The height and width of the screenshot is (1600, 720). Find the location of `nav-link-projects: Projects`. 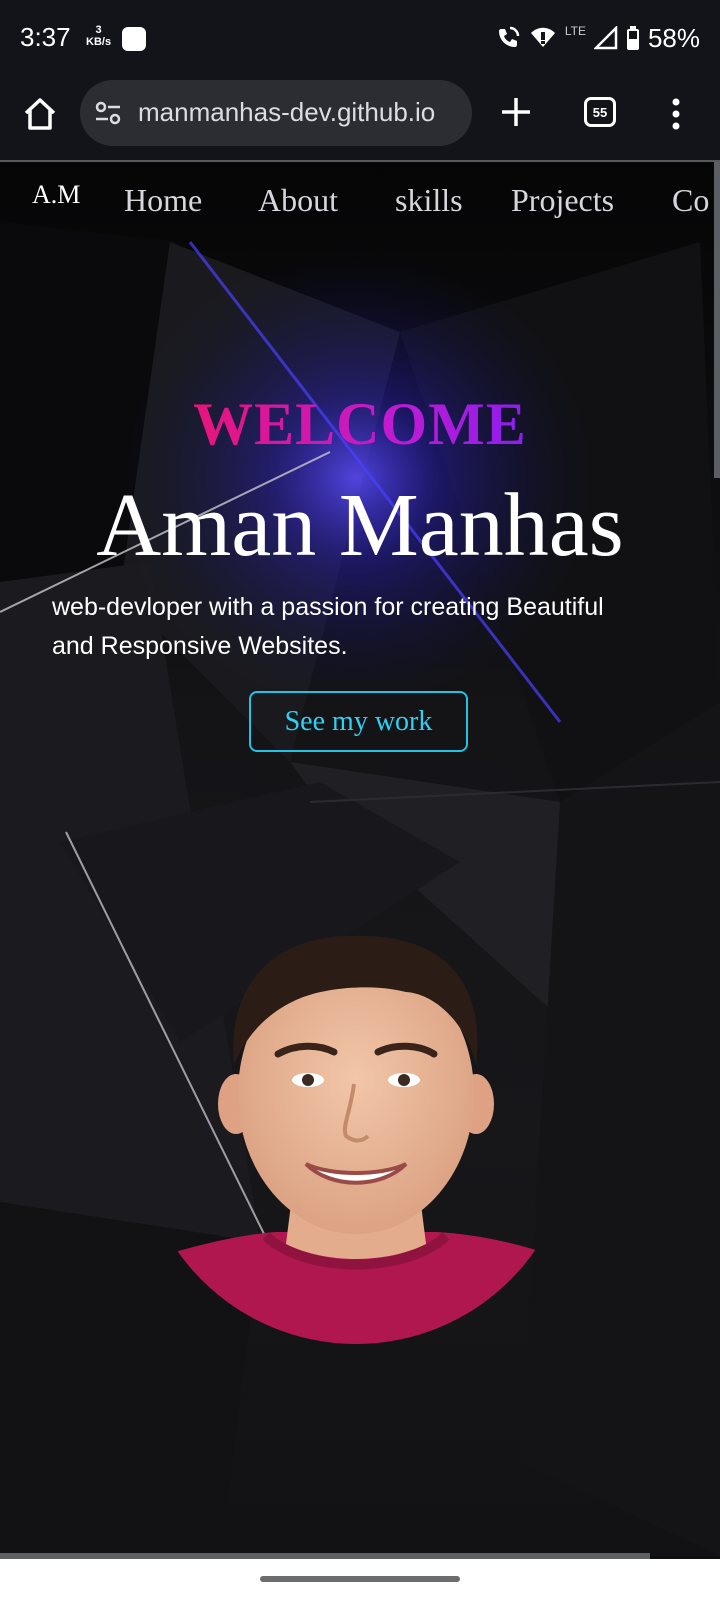

nav-link-projects: Projects is located at coordinates (562, 200).